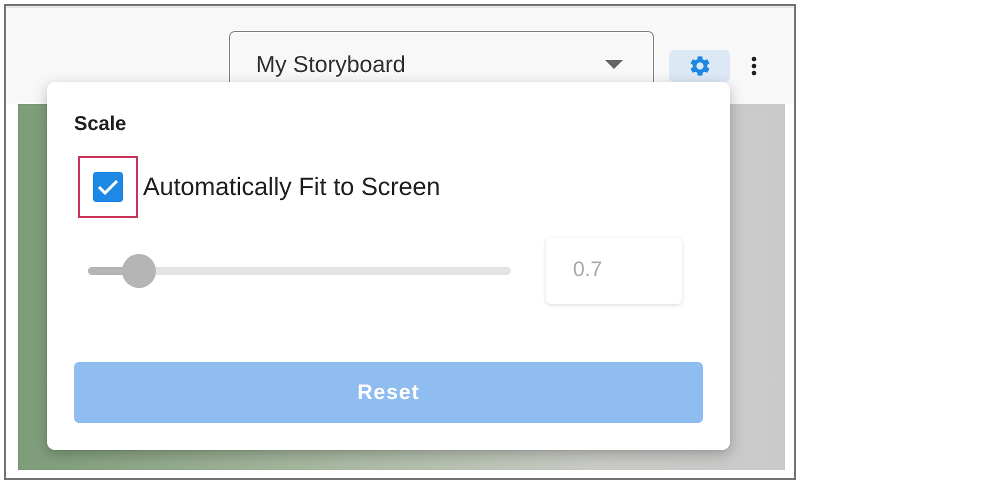 The width and height of the screenshot is (982, 483). I want to click on caret-icon, so click(614, 64).